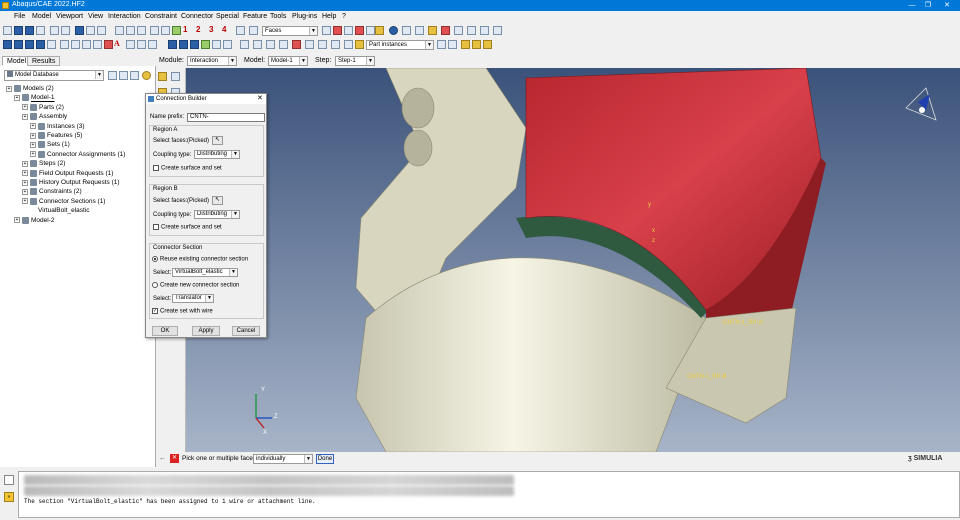 The width and height of the screenshot is (960, 520). Describe the element at coordinates (325, 459) in the screenshot. I see `done-button: Done` at that location.